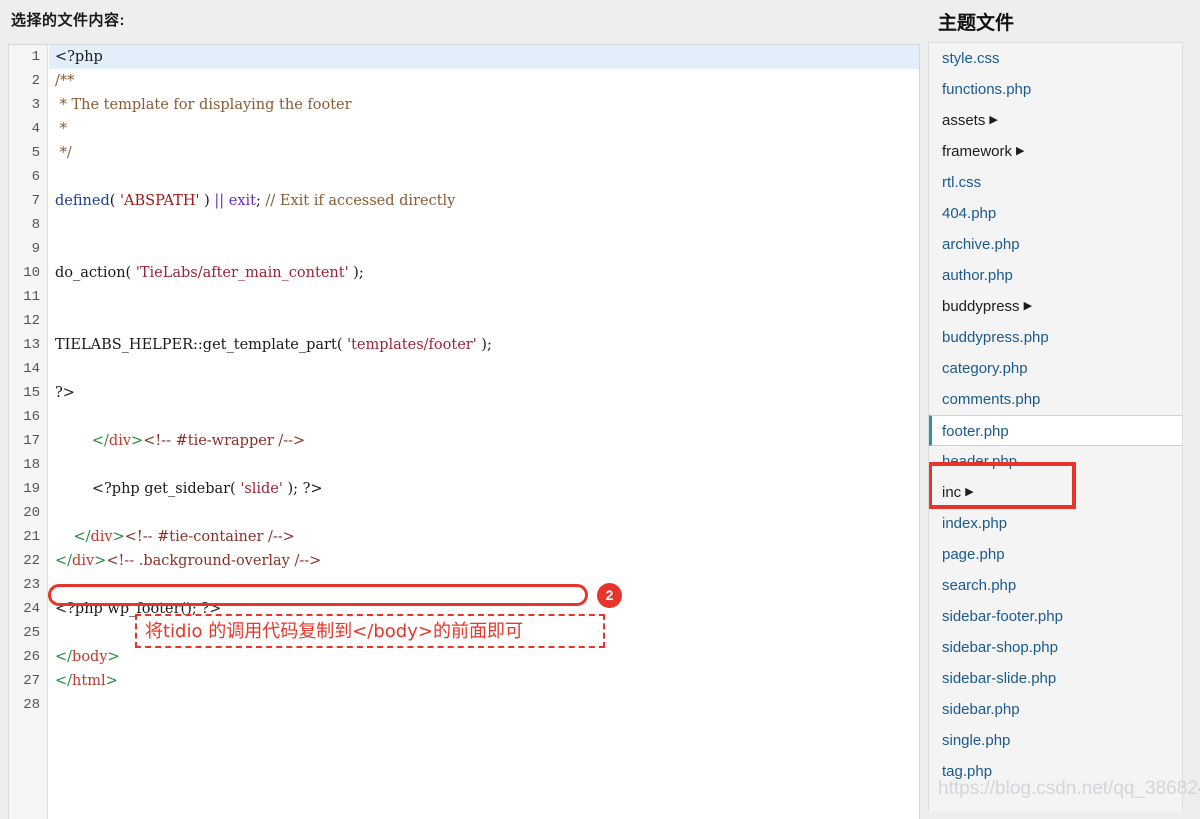  I want to click on code-token: do_action(, so click(95, 273).